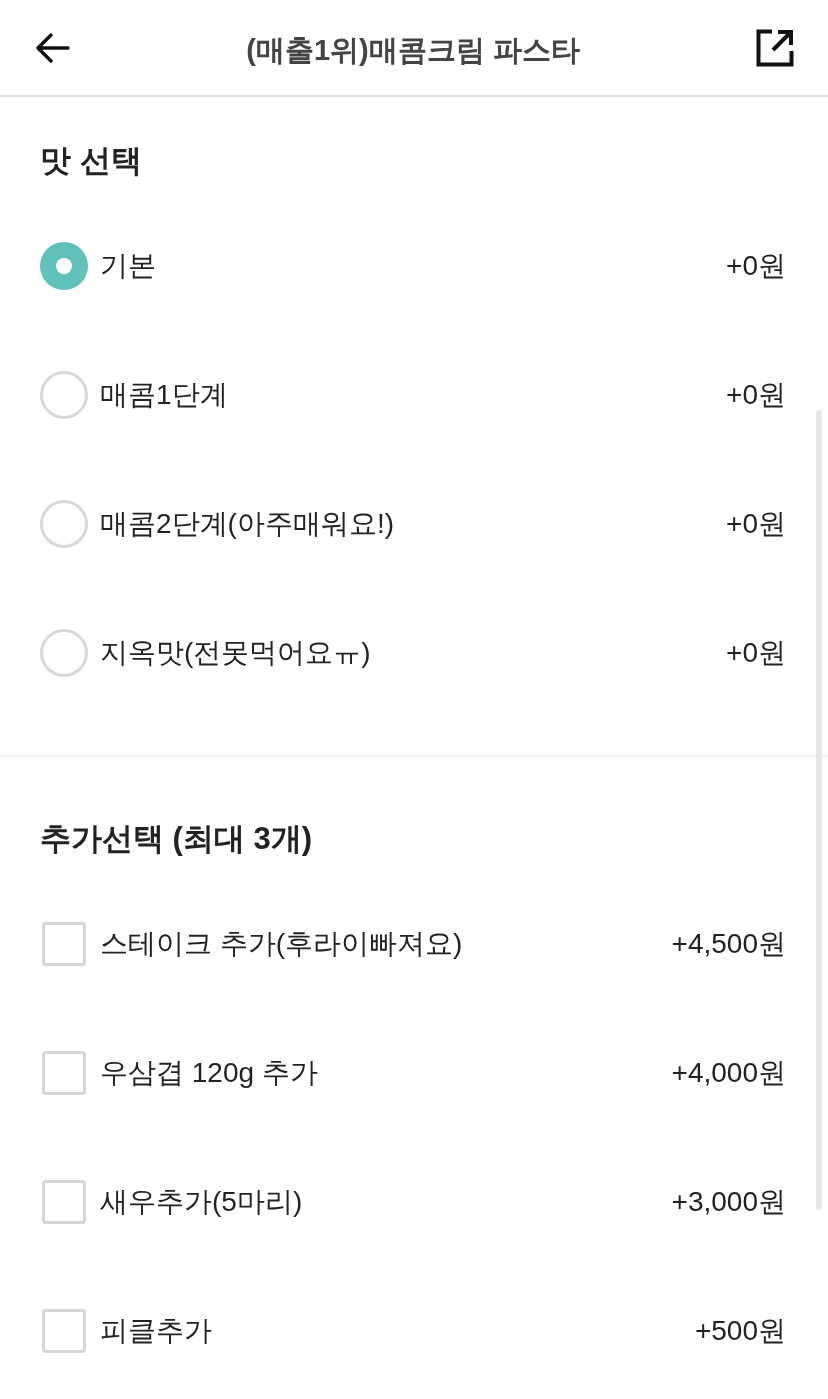  I want to click on option-label: 매콤1단계, so click(164, 394).